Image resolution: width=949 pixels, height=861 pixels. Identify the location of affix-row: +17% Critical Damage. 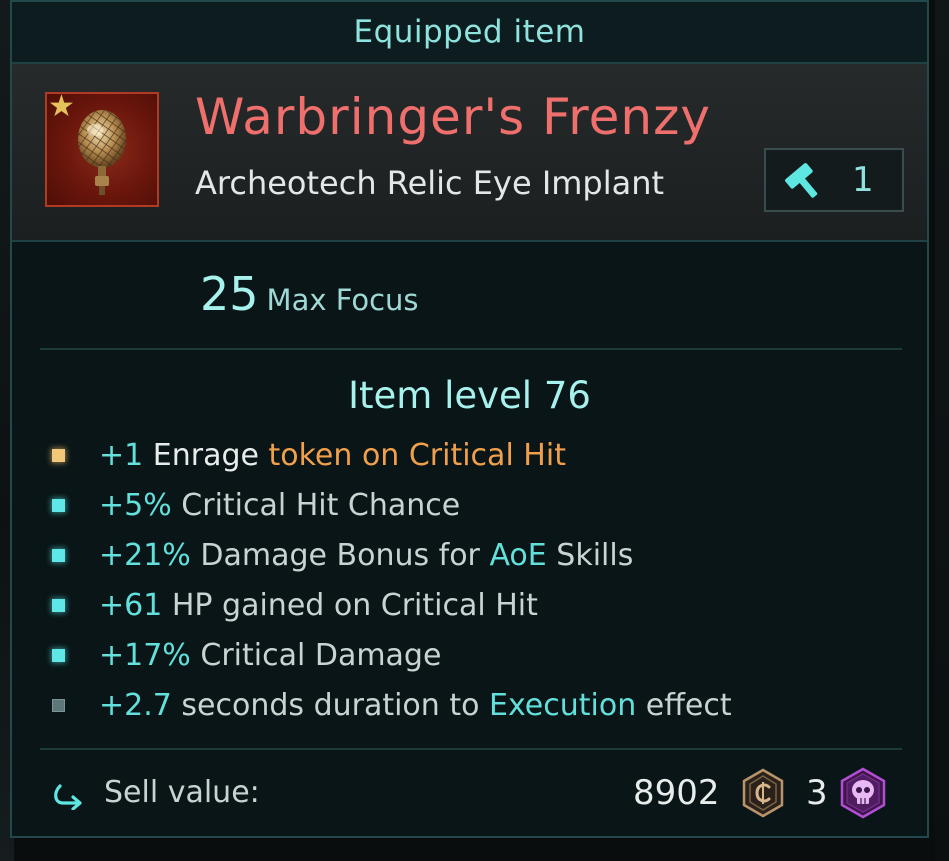
(478, 655).